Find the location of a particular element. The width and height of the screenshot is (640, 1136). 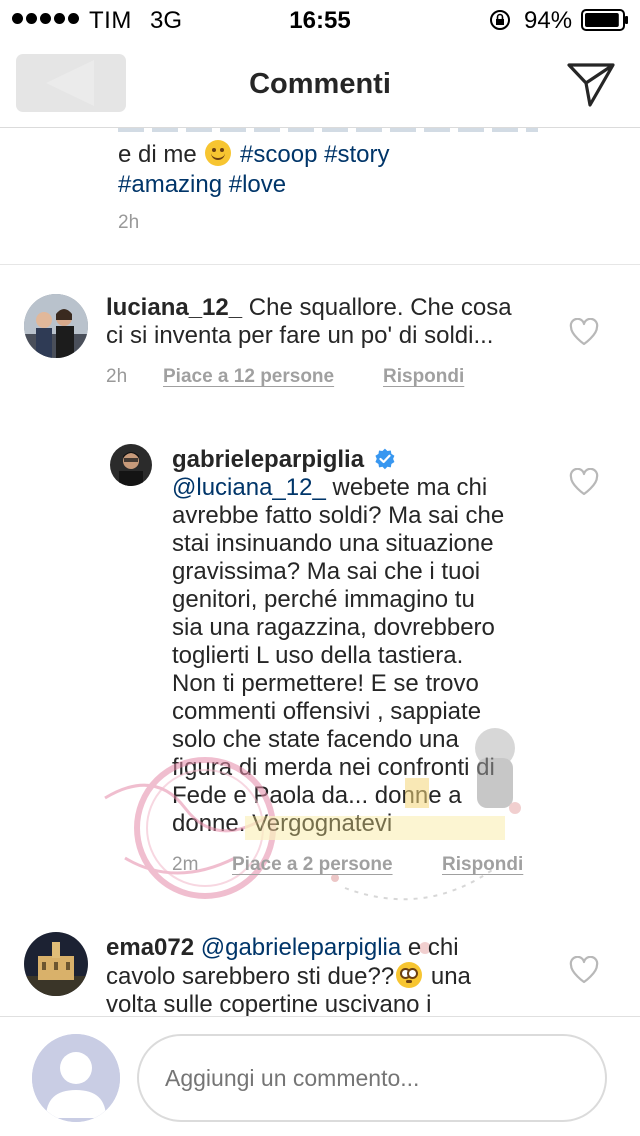

default-avatar-icon is located at coordinates (76, 1078).